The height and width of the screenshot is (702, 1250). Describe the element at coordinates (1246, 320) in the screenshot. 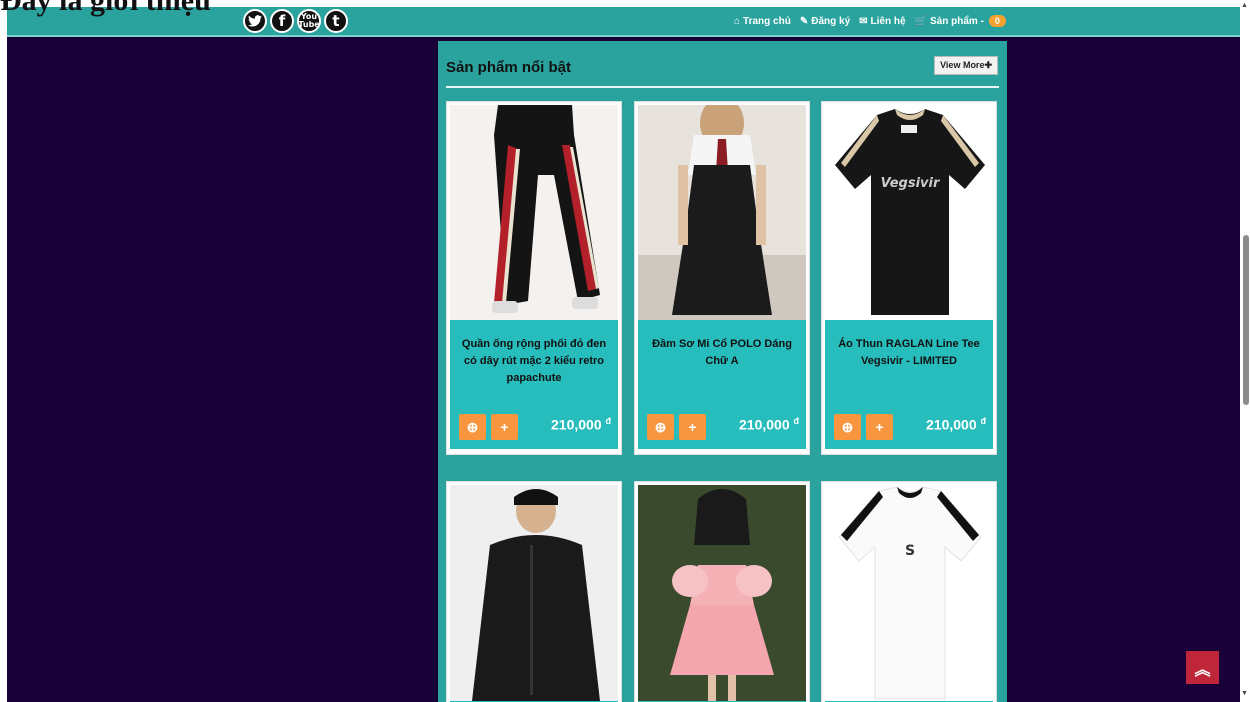

I see `scrollbar-thumb` at that location.